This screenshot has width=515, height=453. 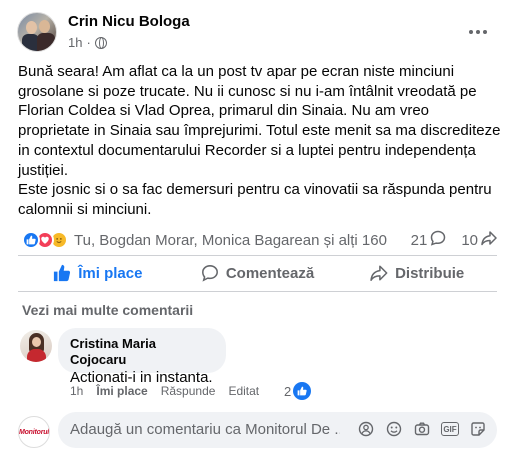 What do you see at coordinates (379, 273) in the screenshot?
I see `share-icon` at bounding box center [379, 273].